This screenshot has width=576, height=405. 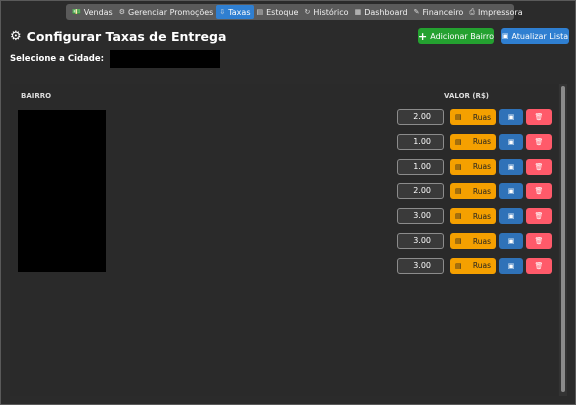 I want to click on add-neighborhood-button: + Adicionar Bairro, so click(x=456, y=36).